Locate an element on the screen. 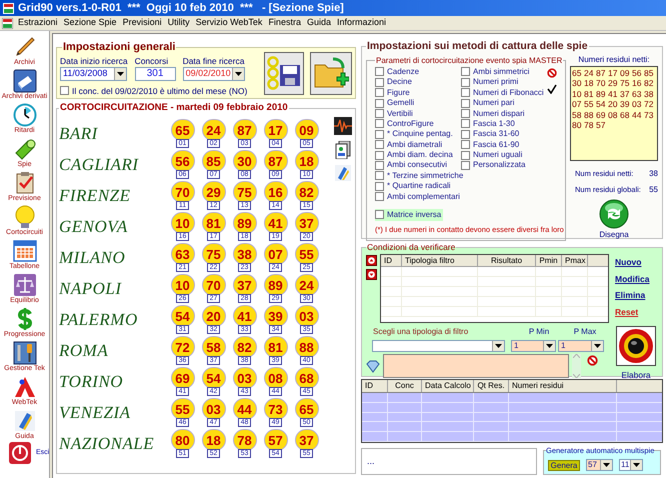  generate-button: Genera is located at coordinates (564, 465).